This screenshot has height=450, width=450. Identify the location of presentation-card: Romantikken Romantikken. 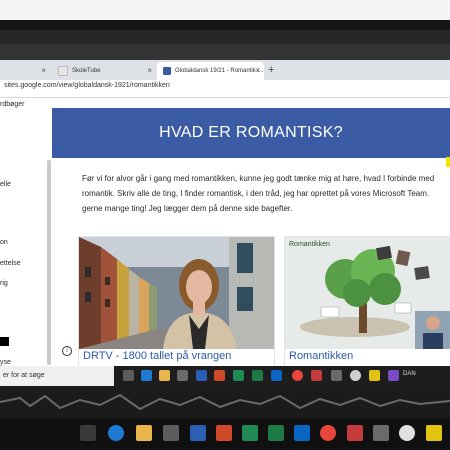
(367, 302).